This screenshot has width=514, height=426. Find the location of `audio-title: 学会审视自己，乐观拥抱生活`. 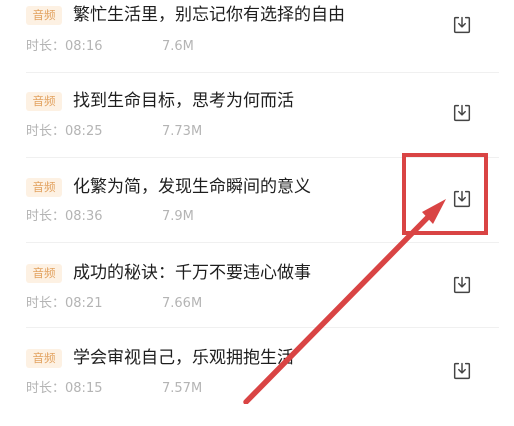

audio-title: 学会审视自己，乐观拥抱生活 is located at coordinates (183, 358).